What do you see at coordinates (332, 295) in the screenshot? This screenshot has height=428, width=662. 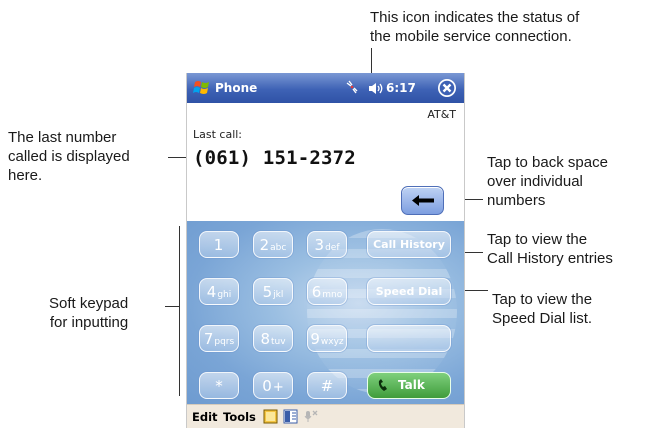 I see `key-letters: mno` at bounding box center [332, 295].